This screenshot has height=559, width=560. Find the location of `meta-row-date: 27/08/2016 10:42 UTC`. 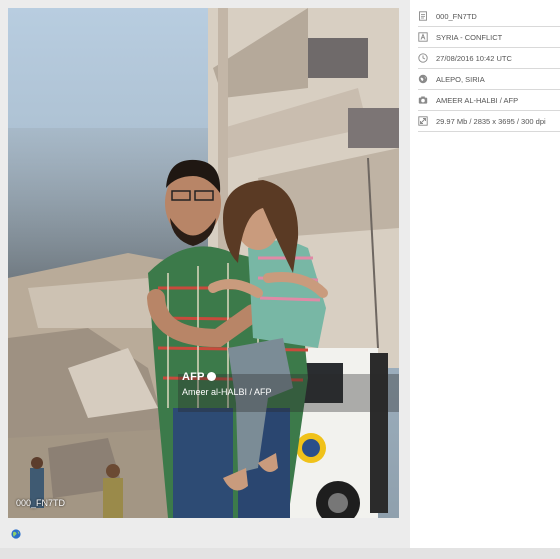

meta-row-date: 27/08/2016 10:42 UTC is located at coordinates (489, 58).